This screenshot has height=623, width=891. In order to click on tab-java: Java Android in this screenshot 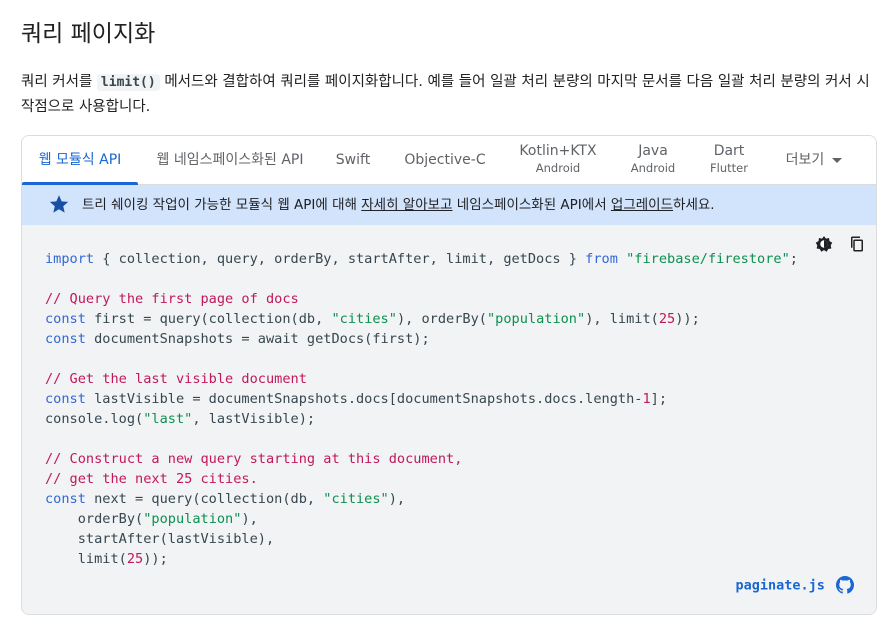, I will do `click(653, 160)`.